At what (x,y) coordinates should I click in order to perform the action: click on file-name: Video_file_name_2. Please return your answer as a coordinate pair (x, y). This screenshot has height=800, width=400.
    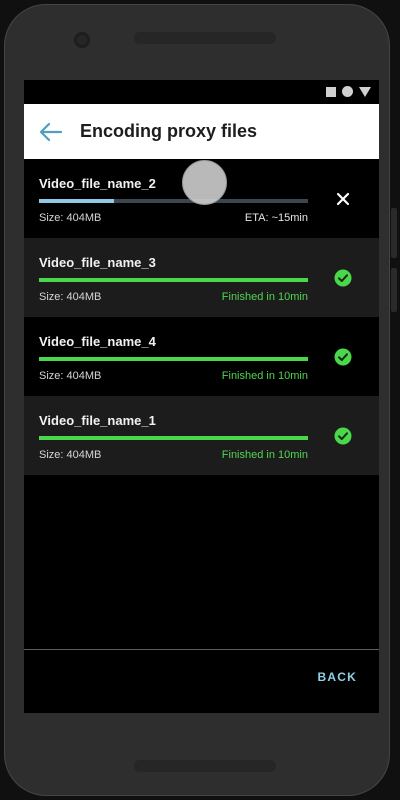
    Looking at the image, I should click on (97, 183).